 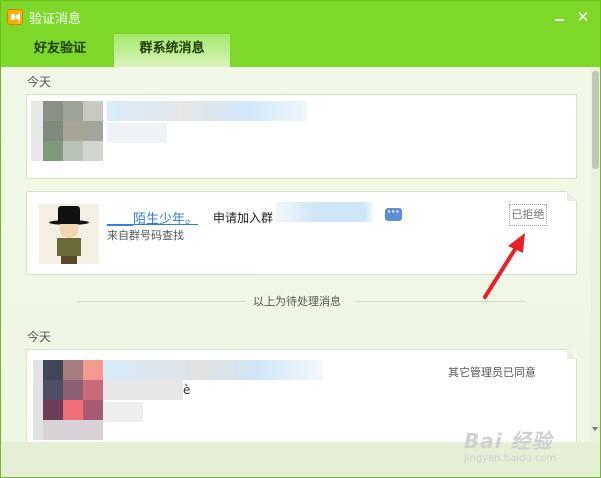 I want to click on watermark-logo: Bai 经验, so click(x=508, y=441).